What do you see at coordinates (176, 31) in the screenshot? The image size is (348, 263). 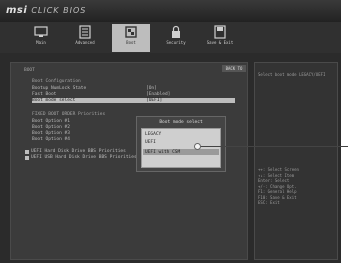 I see `lock-icon` at bounding box center [176, 31].